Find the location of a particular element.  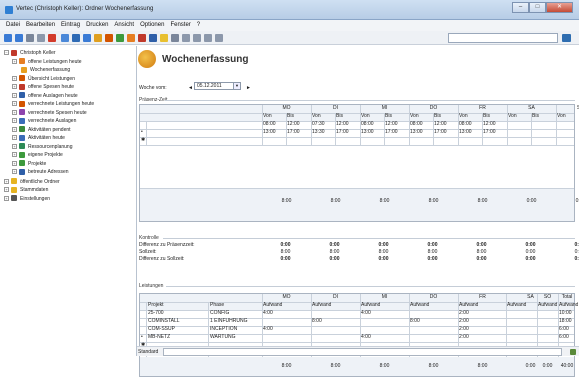

tree-item: + Ressourcenplanung is located at coordinates (42, 147).